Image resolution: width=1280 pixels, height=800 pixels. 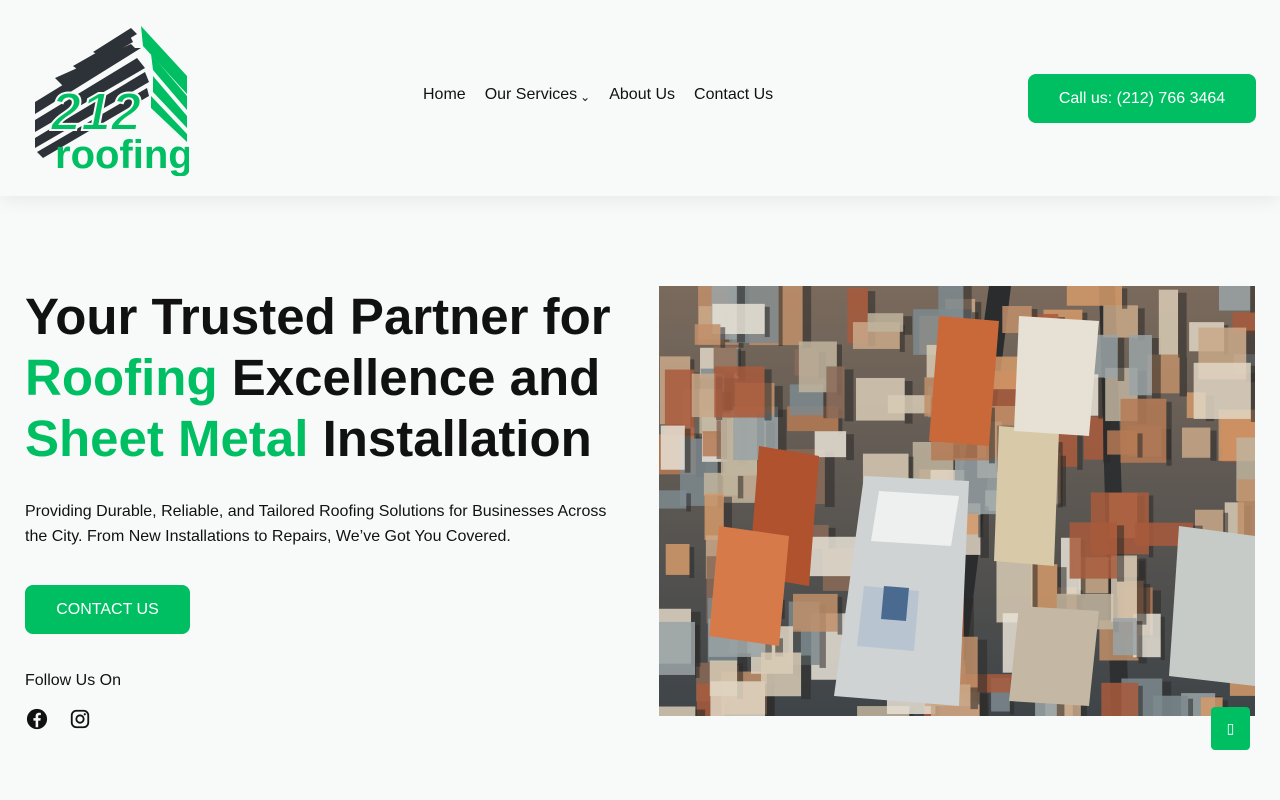 What do you see at coordinates (585, 96) in the screenshot?
I see `chevron-down-icon: ⌄` at bounding box center [585, 96].